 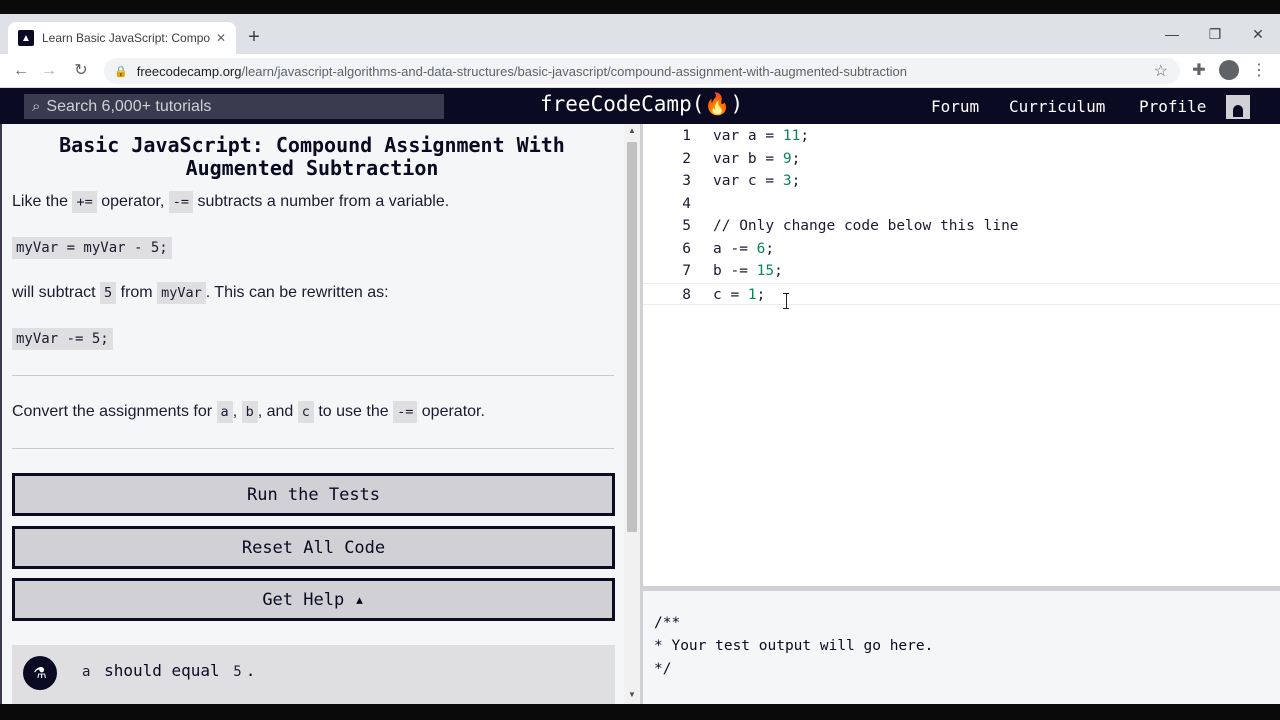 I want to click on fcc-logo: freeCodeCamp(🔥), so click(x=641, y=104).